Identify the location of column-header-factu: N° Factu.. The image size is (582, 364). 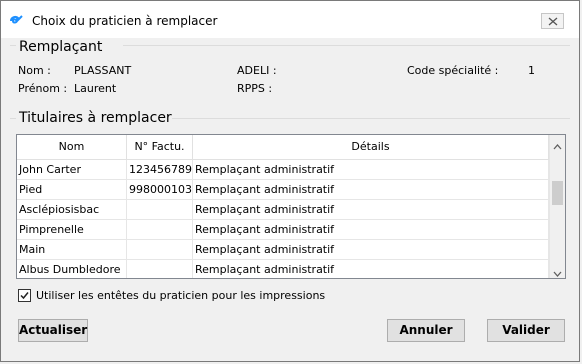
(160, 147).